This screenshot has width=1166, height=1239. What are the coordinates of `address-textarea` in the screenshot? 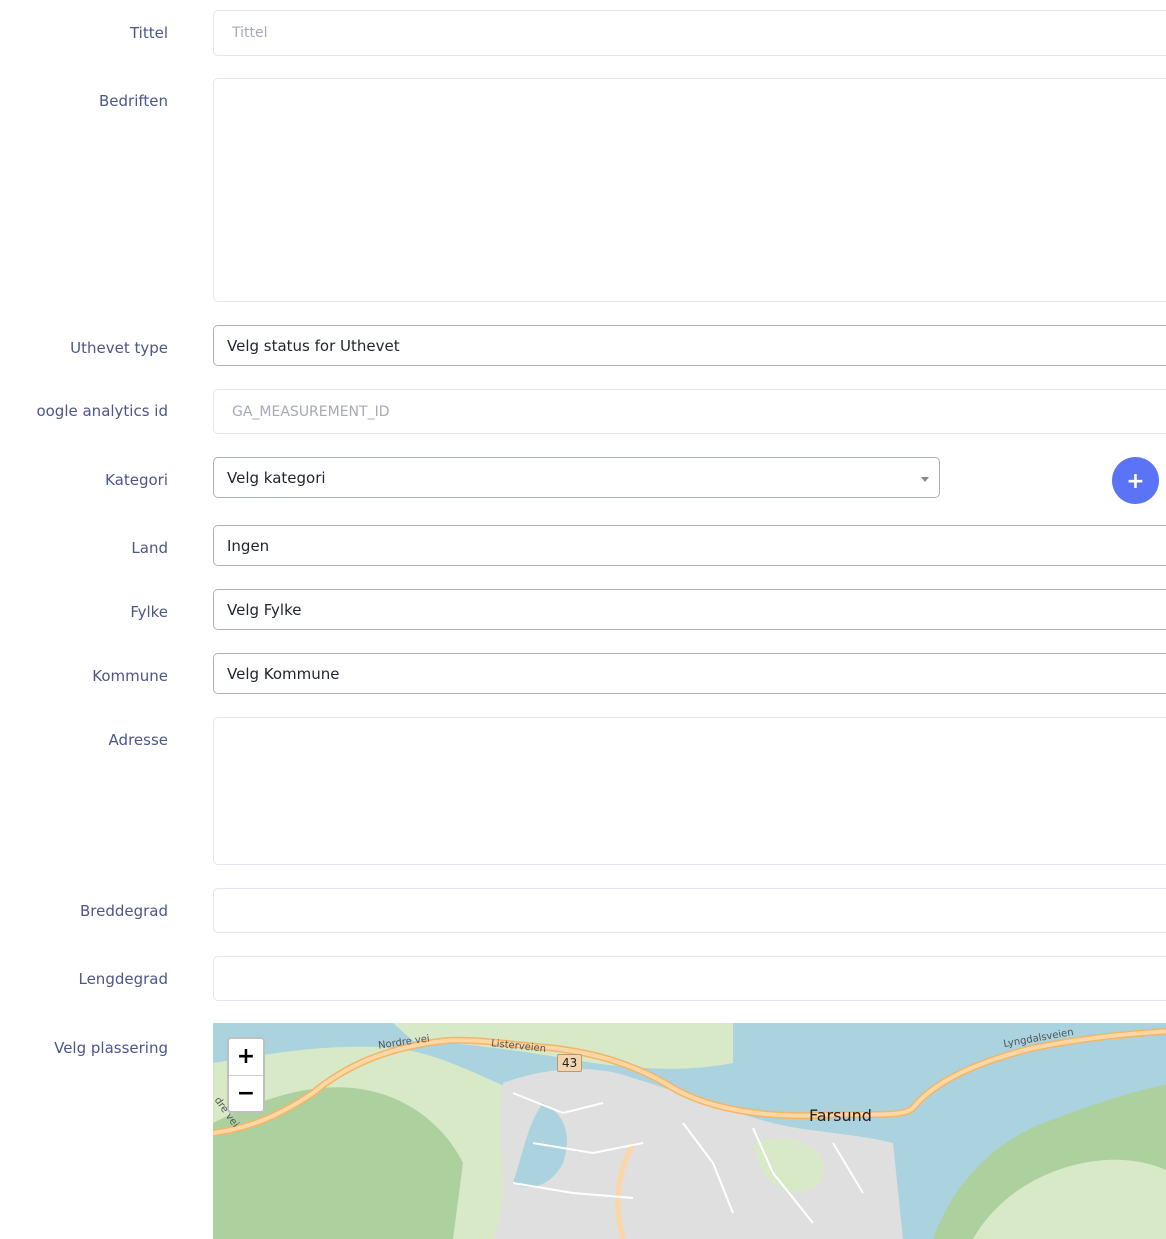 It's located at (689, 791).